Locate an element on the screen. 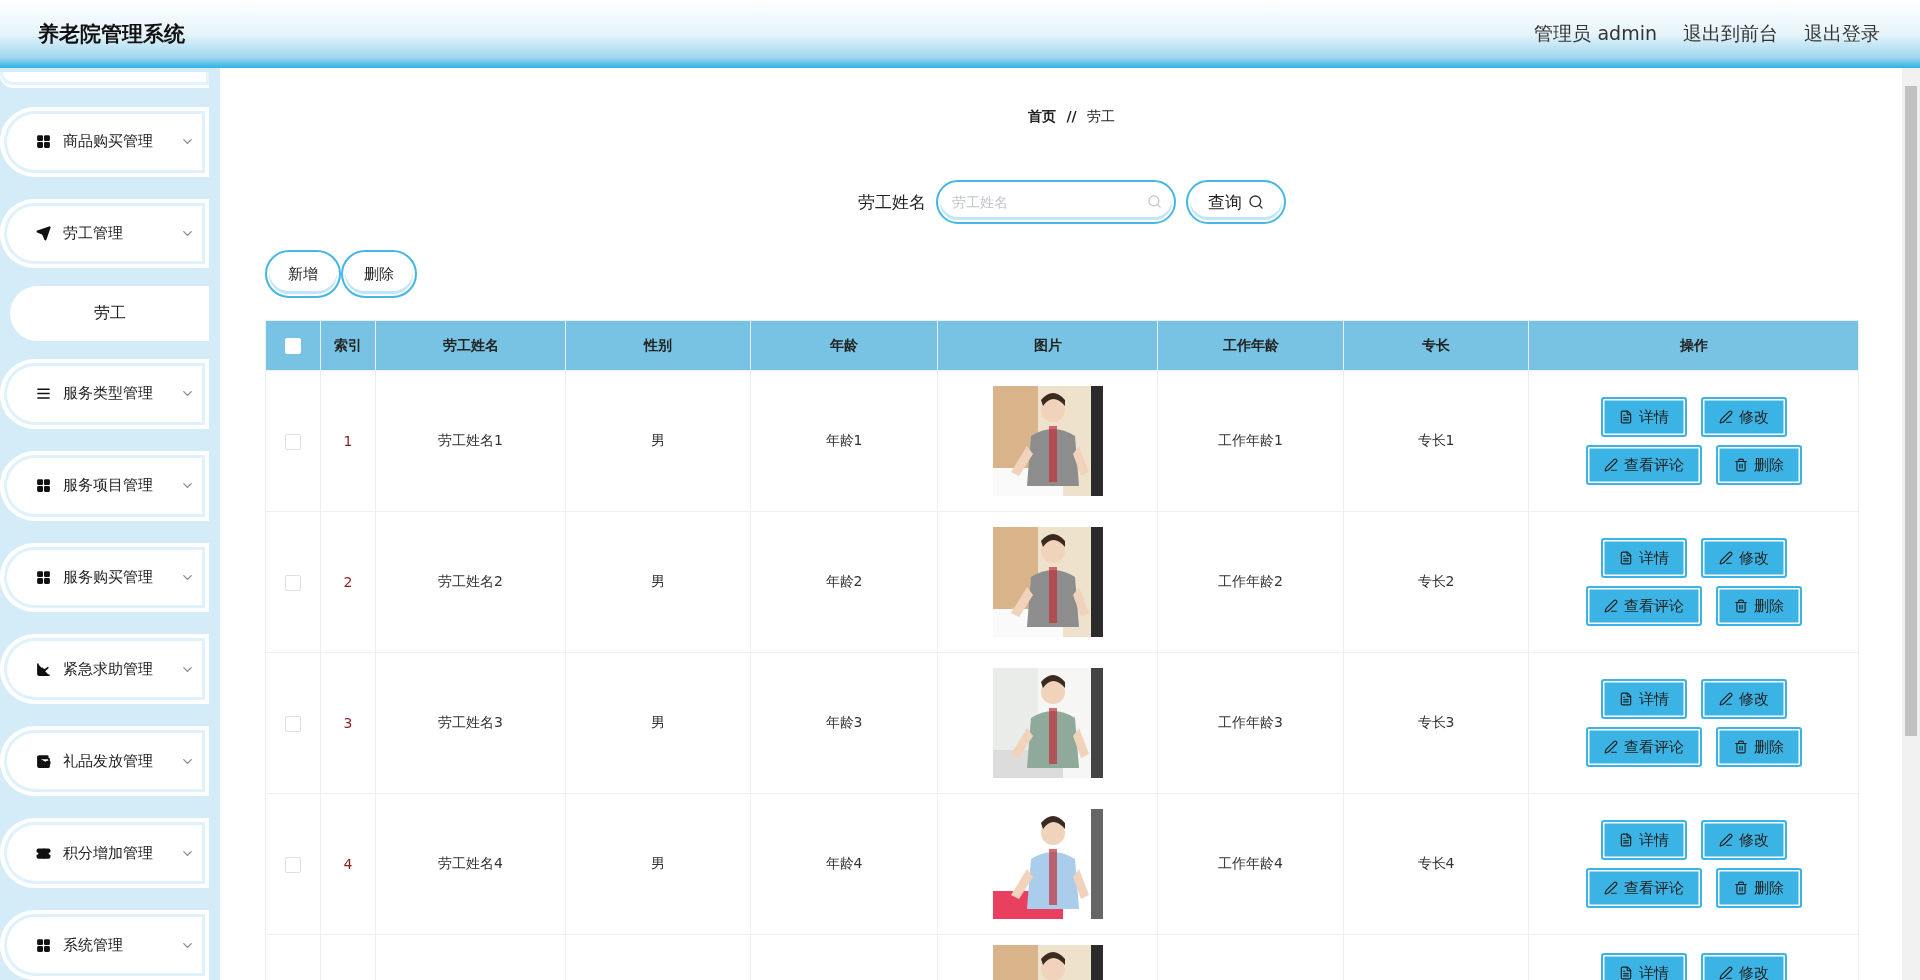 The image size is (1920, 980). table-cell: 1 is located at coordinates (348, 441).